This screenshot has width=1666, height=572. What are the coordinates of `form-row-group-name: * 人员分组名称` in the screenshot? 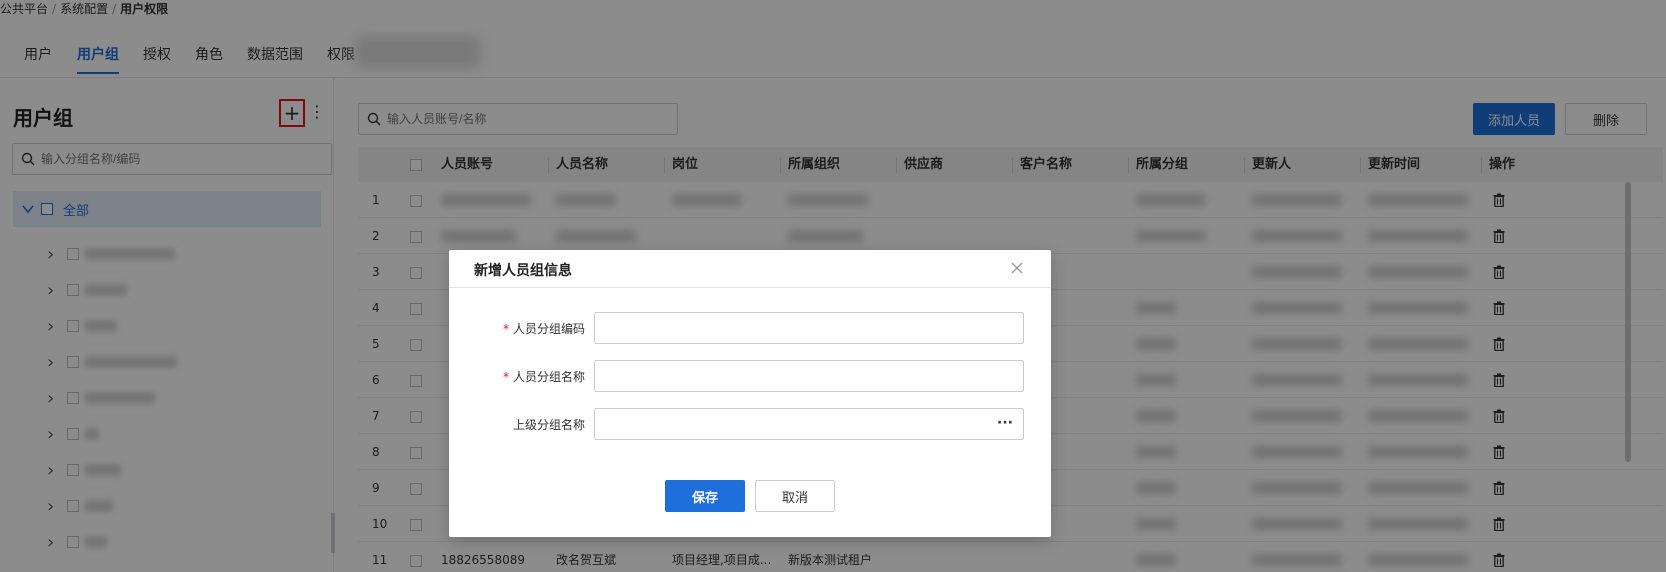 It's located at (750, 376).